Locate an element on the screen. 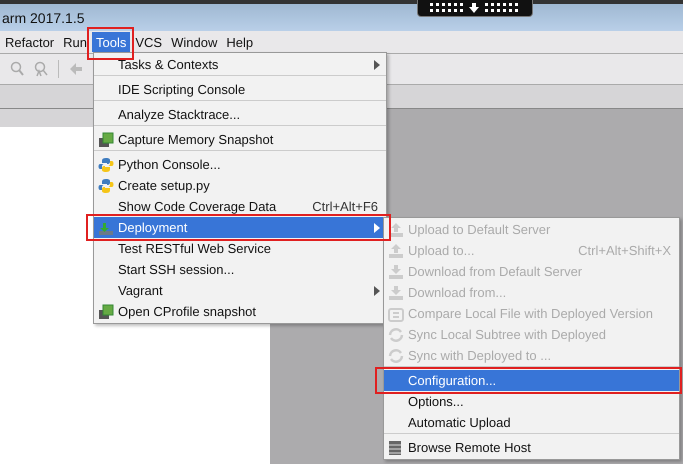 This screenshot has height=464, width=683. menu-item: Create setup.py is located at coordinates (240, 185).